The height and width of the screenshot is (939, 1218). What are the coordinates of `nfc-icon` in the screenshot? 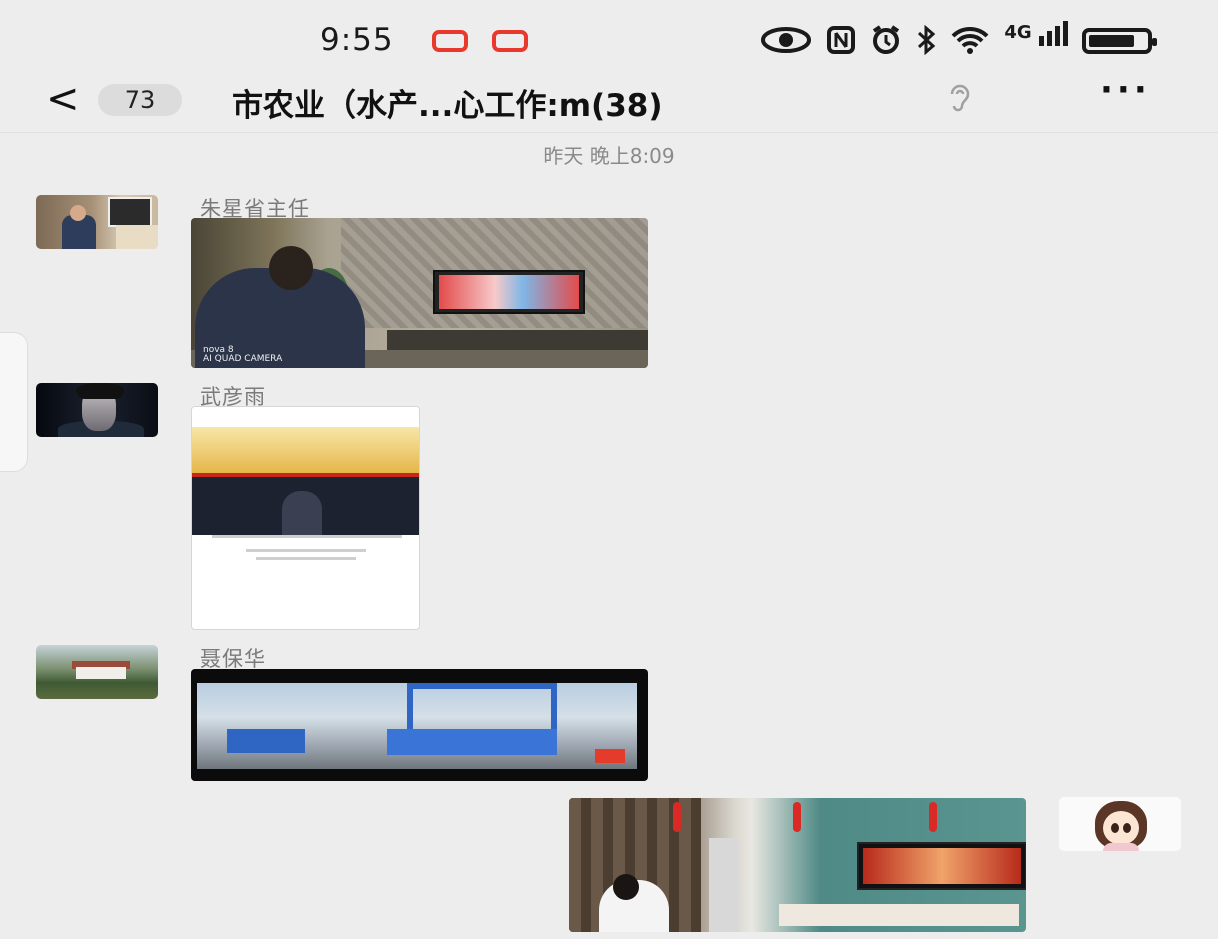 It's located at (841, 39).